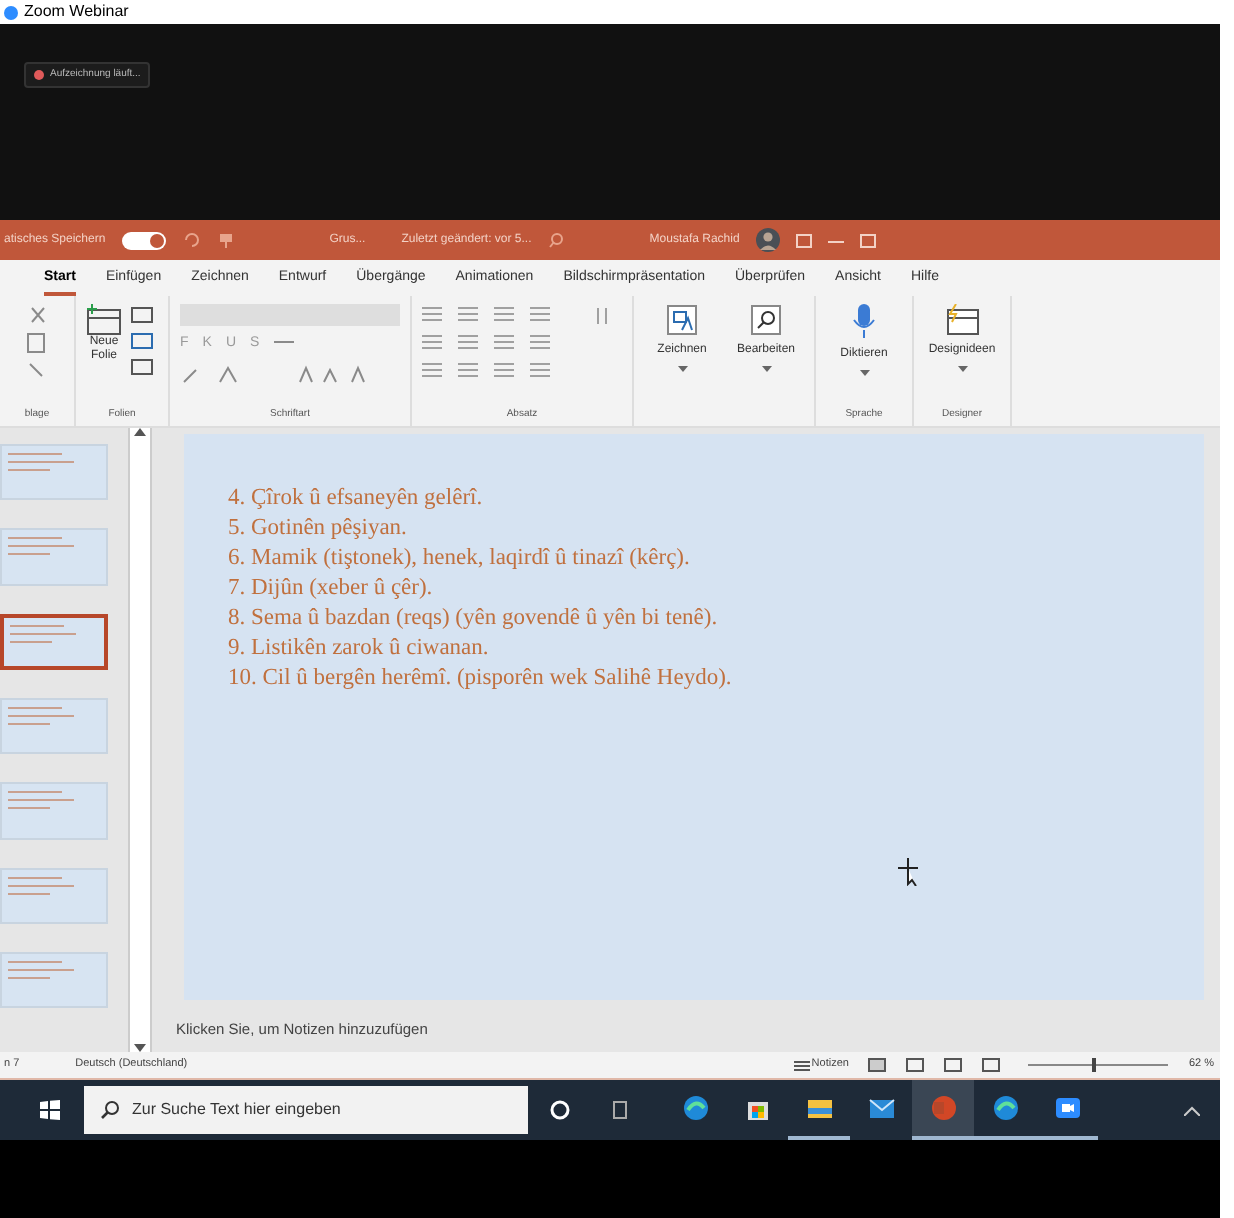  Describe the element at coordinates (11, 12) in the screenshot. I see `zoom-icon` at that location.